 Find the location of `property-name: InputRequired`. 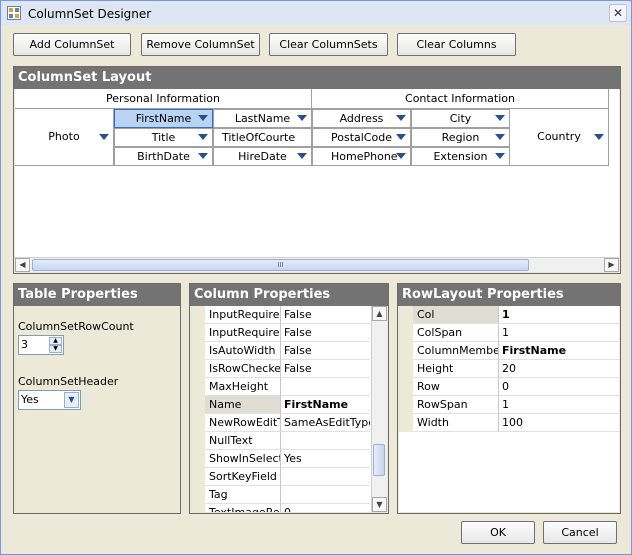

property-name: InputRequired is located at coordinates (243, 333).